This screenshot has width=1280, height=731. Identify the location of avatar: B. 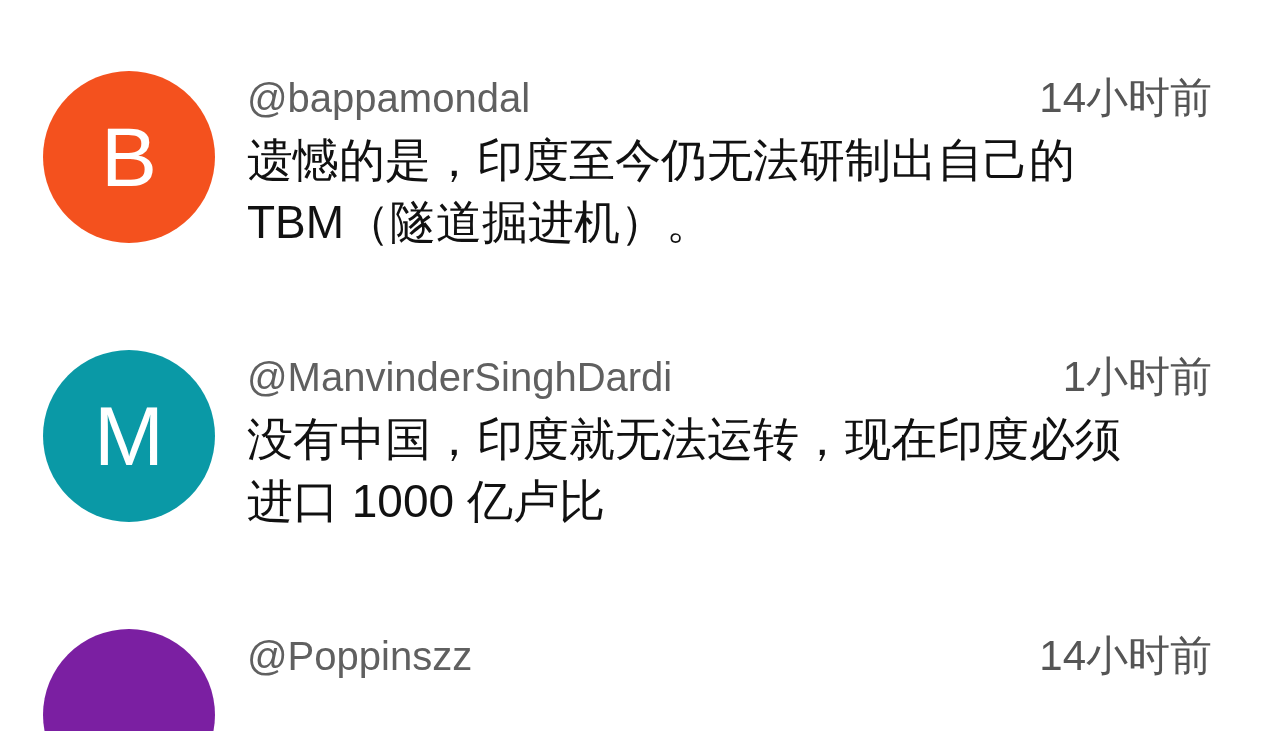
(129, 157).